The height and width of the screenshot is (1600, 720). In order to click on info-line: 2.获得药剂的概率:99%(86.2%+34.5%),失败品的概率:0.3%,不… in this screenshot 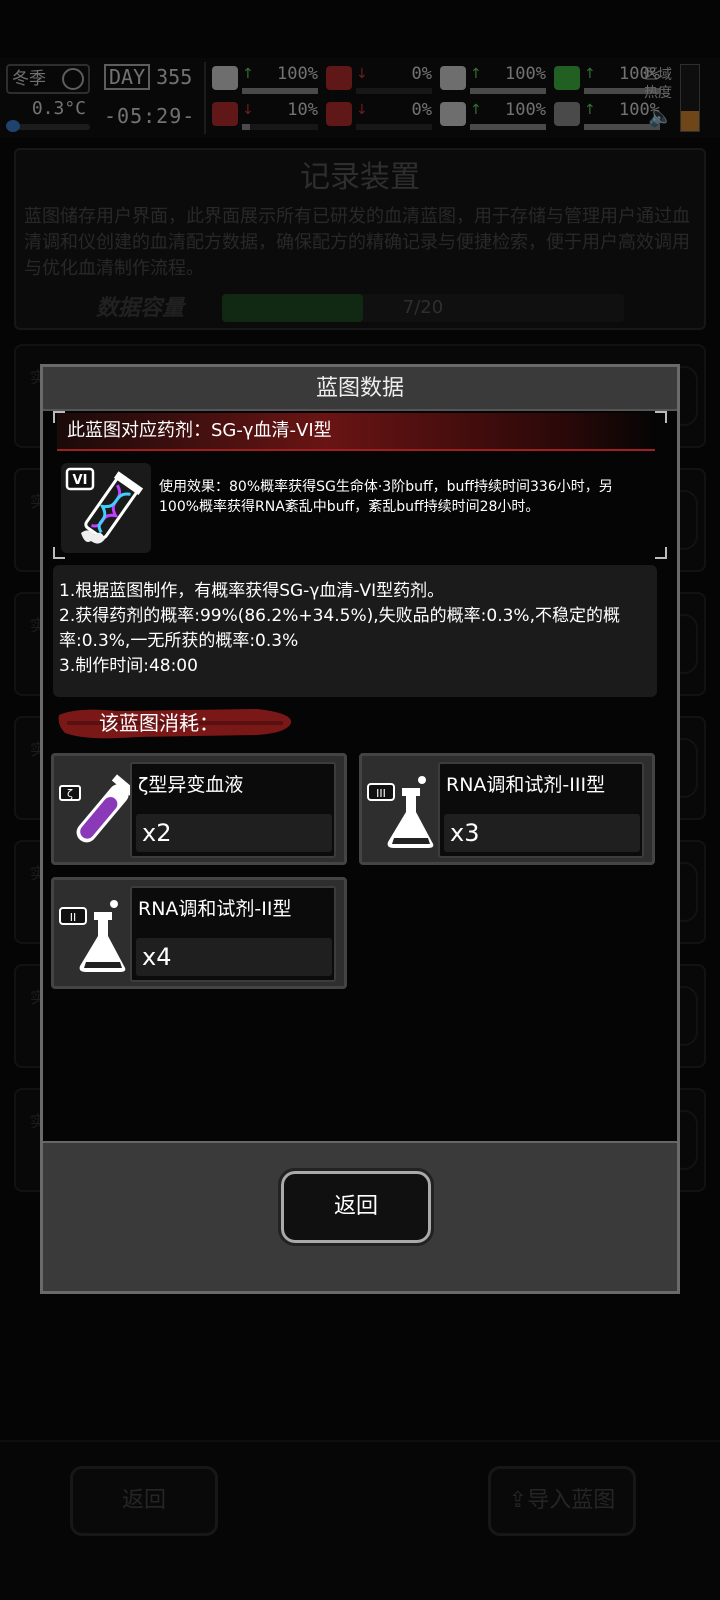, I will do `click(339, 628)`.